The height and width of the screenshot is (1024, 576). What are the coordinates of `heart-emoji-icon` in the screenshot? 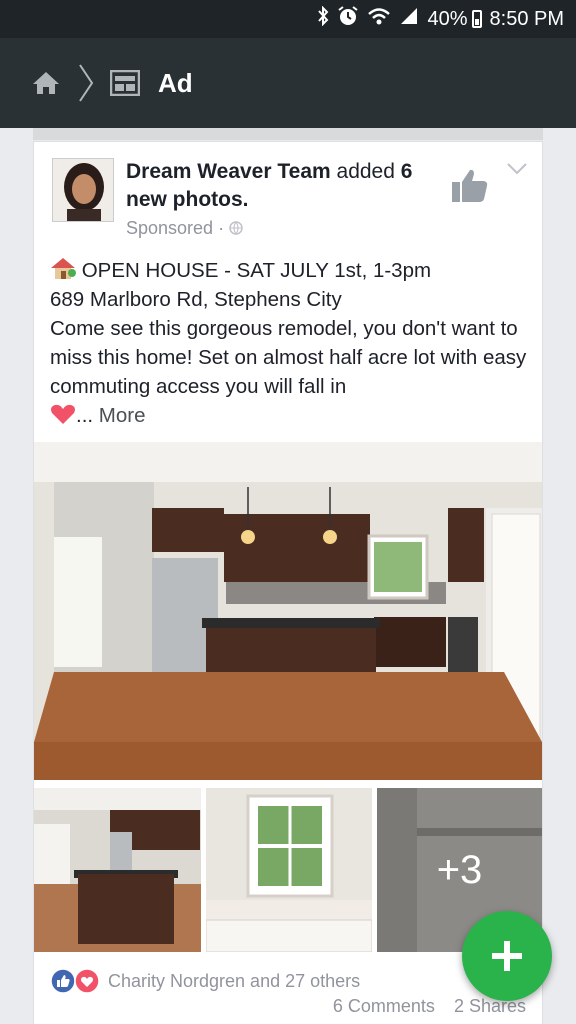 It's located at (63, 414).